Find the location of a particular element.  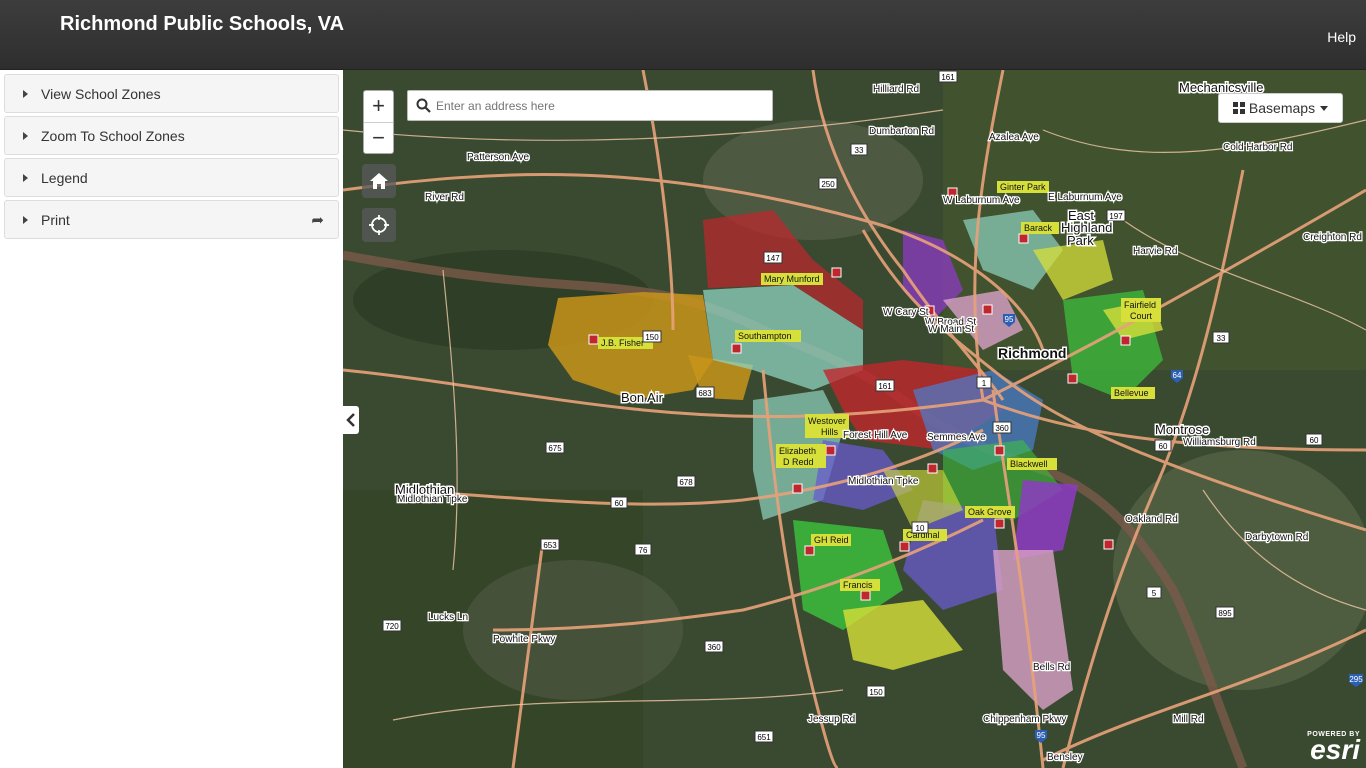

esri-attribution: POWERED BY esri is located at coordinates (1333, 748).